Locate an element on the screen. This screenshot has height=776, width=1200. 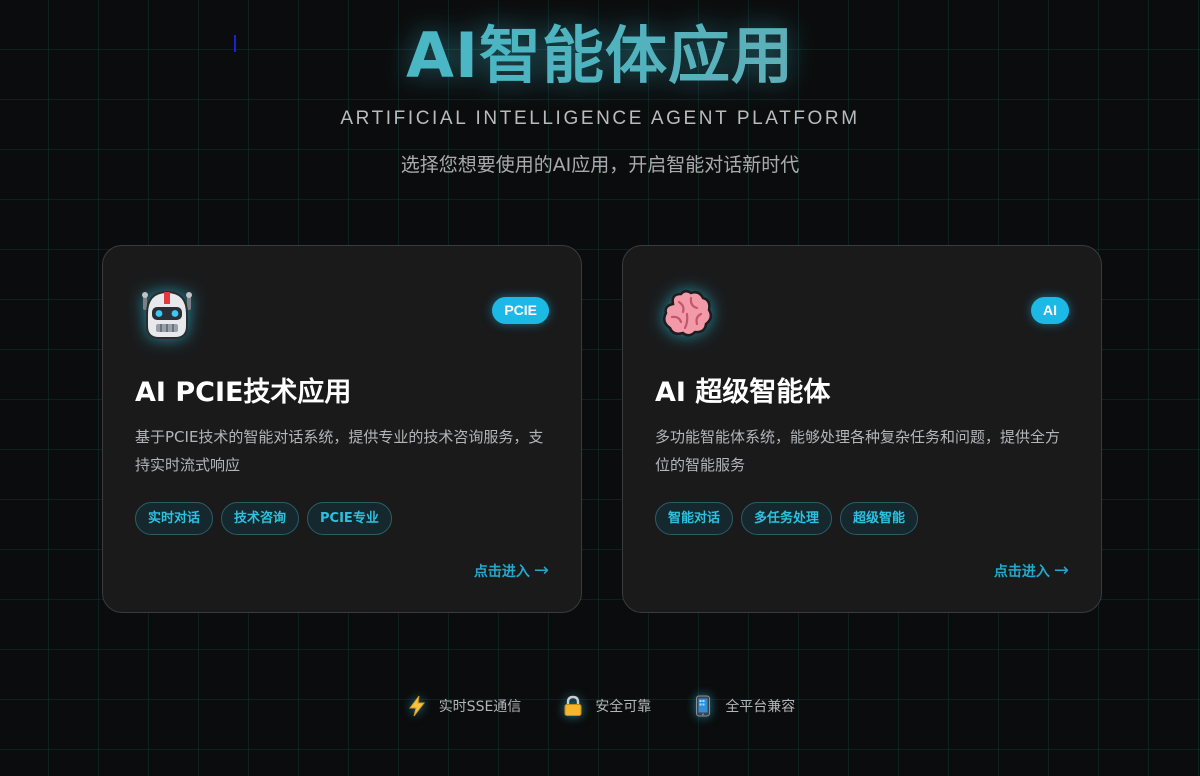
card-tag: 超级智能 is located at coordinates (879, 518).